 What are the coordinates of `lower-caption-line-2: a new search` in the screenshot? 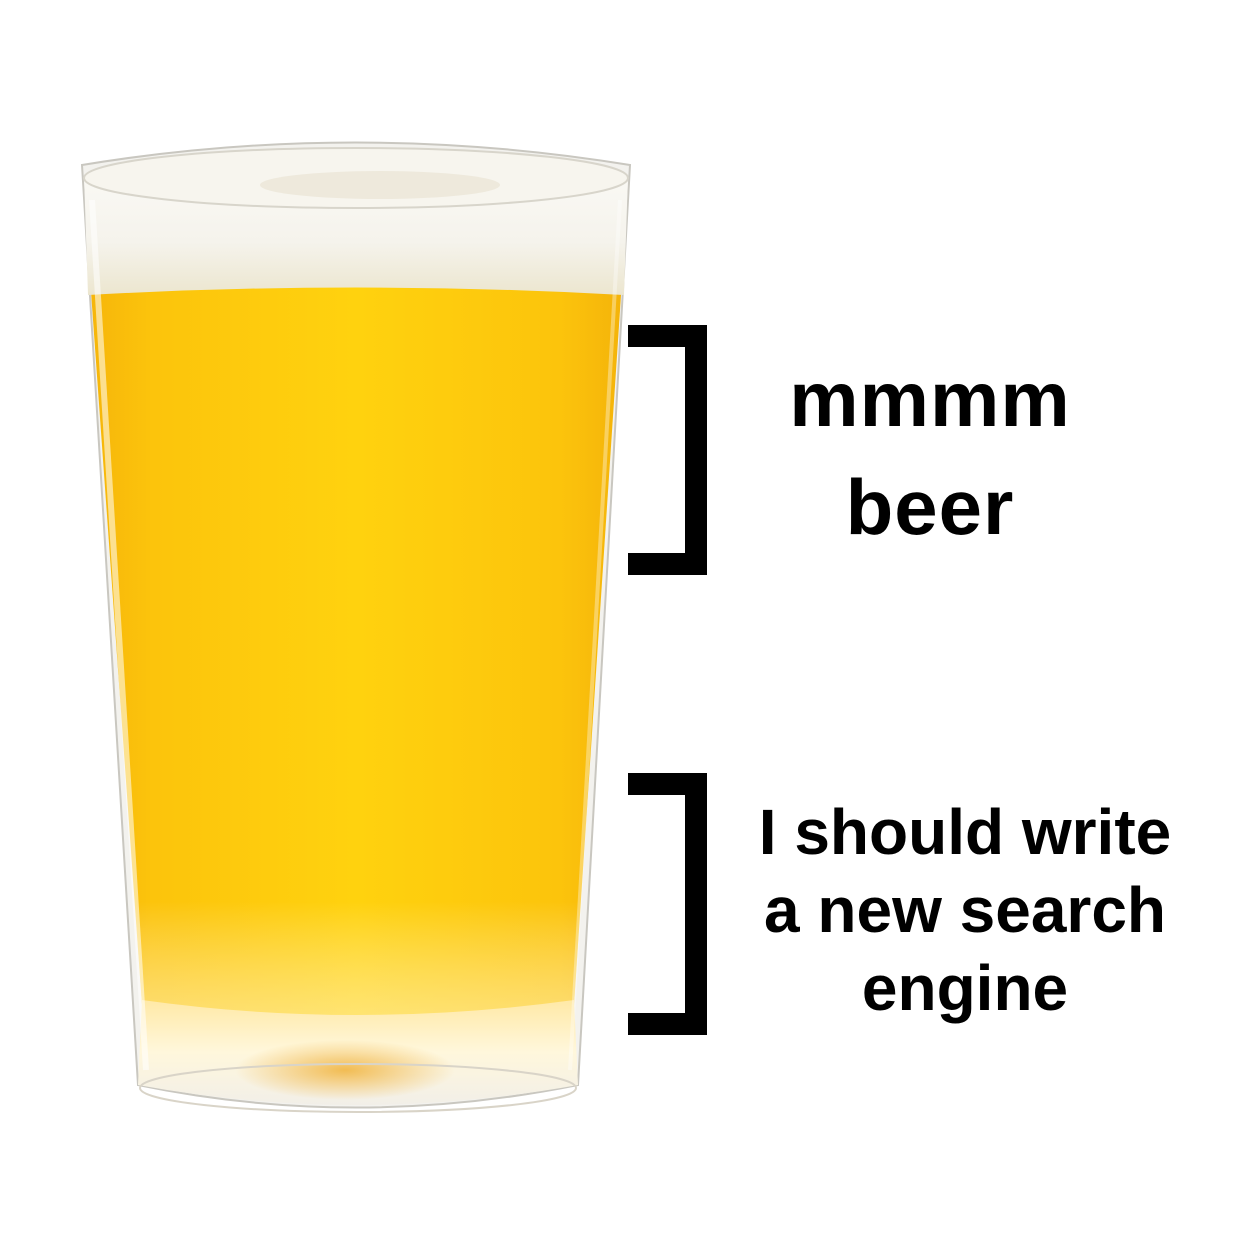 It's located at (965, 910).